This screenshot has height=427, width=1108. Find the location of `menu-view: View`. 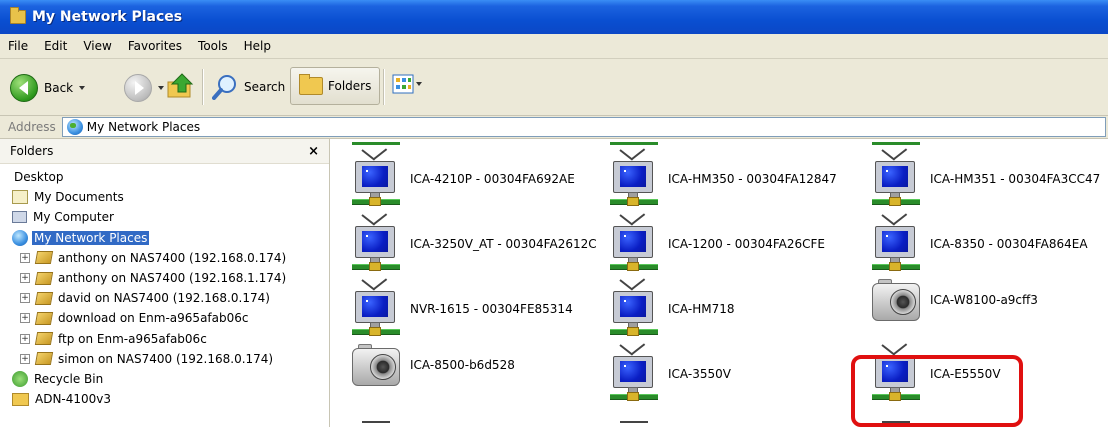

menu-view: View is located at coordinates (97, 46).